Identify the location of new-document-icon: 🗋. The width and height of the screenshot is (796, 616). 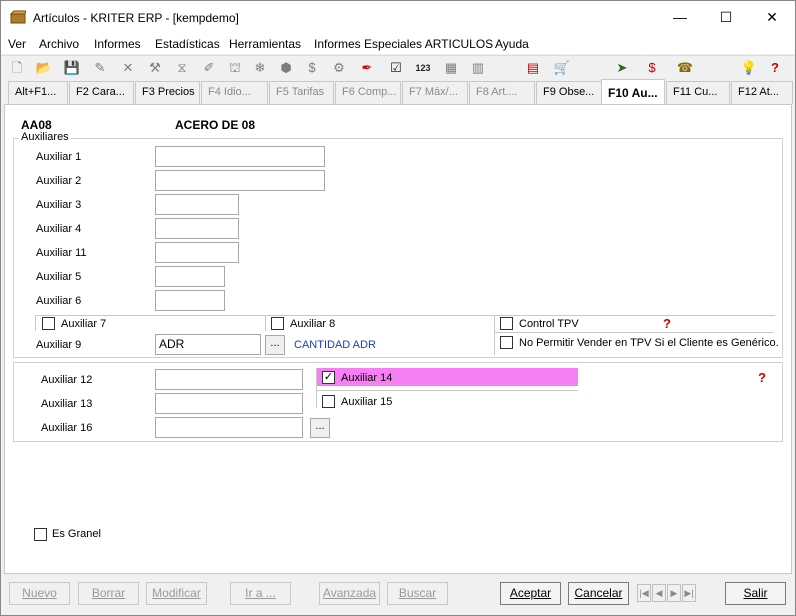
(17, 68).